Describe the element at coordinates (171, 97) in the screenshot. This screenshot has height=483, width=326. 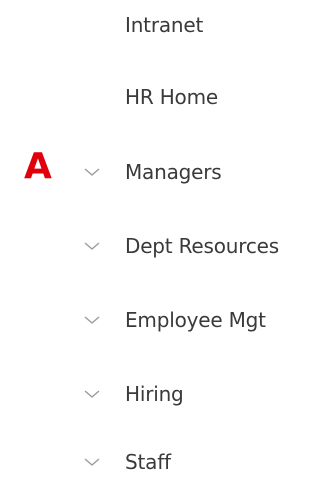
I see `nav-item-label: HR Home` at that location.